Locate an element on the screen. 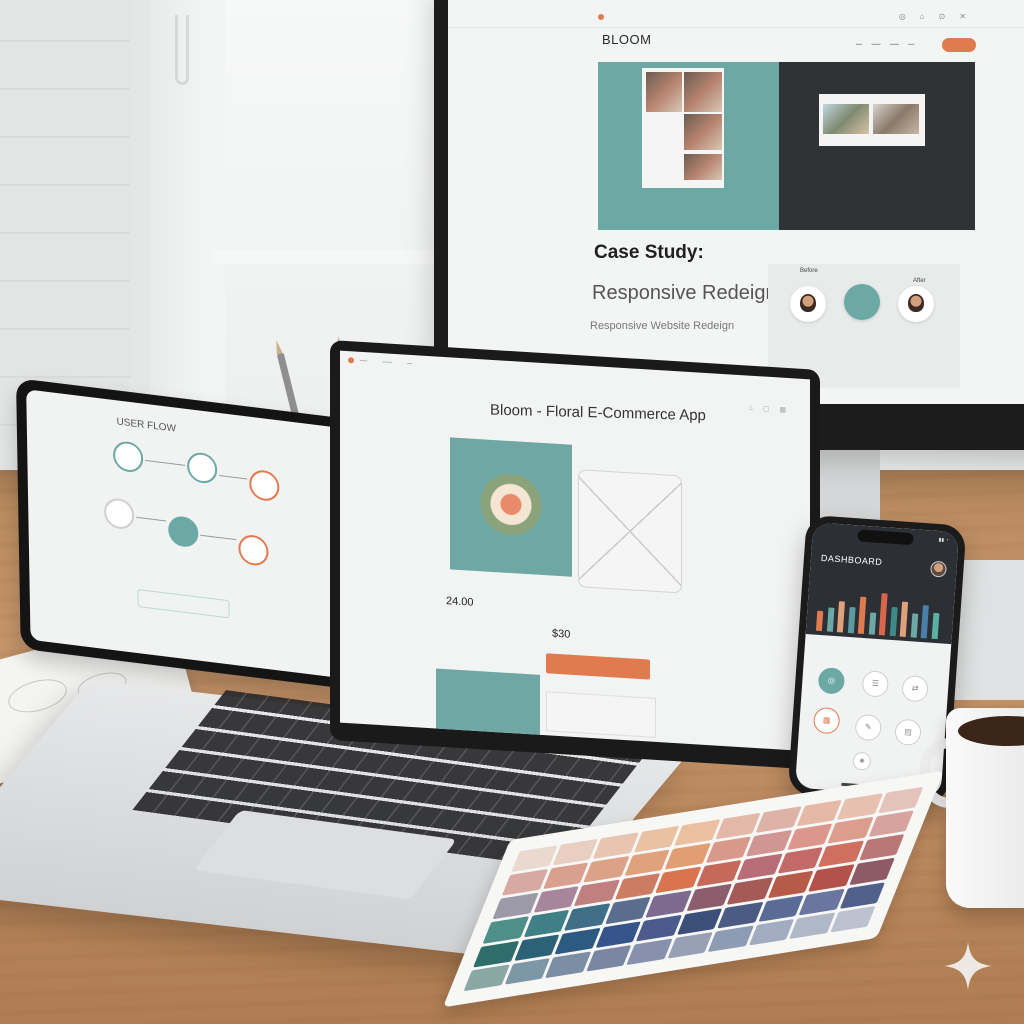  window-bar is located at coordinates (330, 257).